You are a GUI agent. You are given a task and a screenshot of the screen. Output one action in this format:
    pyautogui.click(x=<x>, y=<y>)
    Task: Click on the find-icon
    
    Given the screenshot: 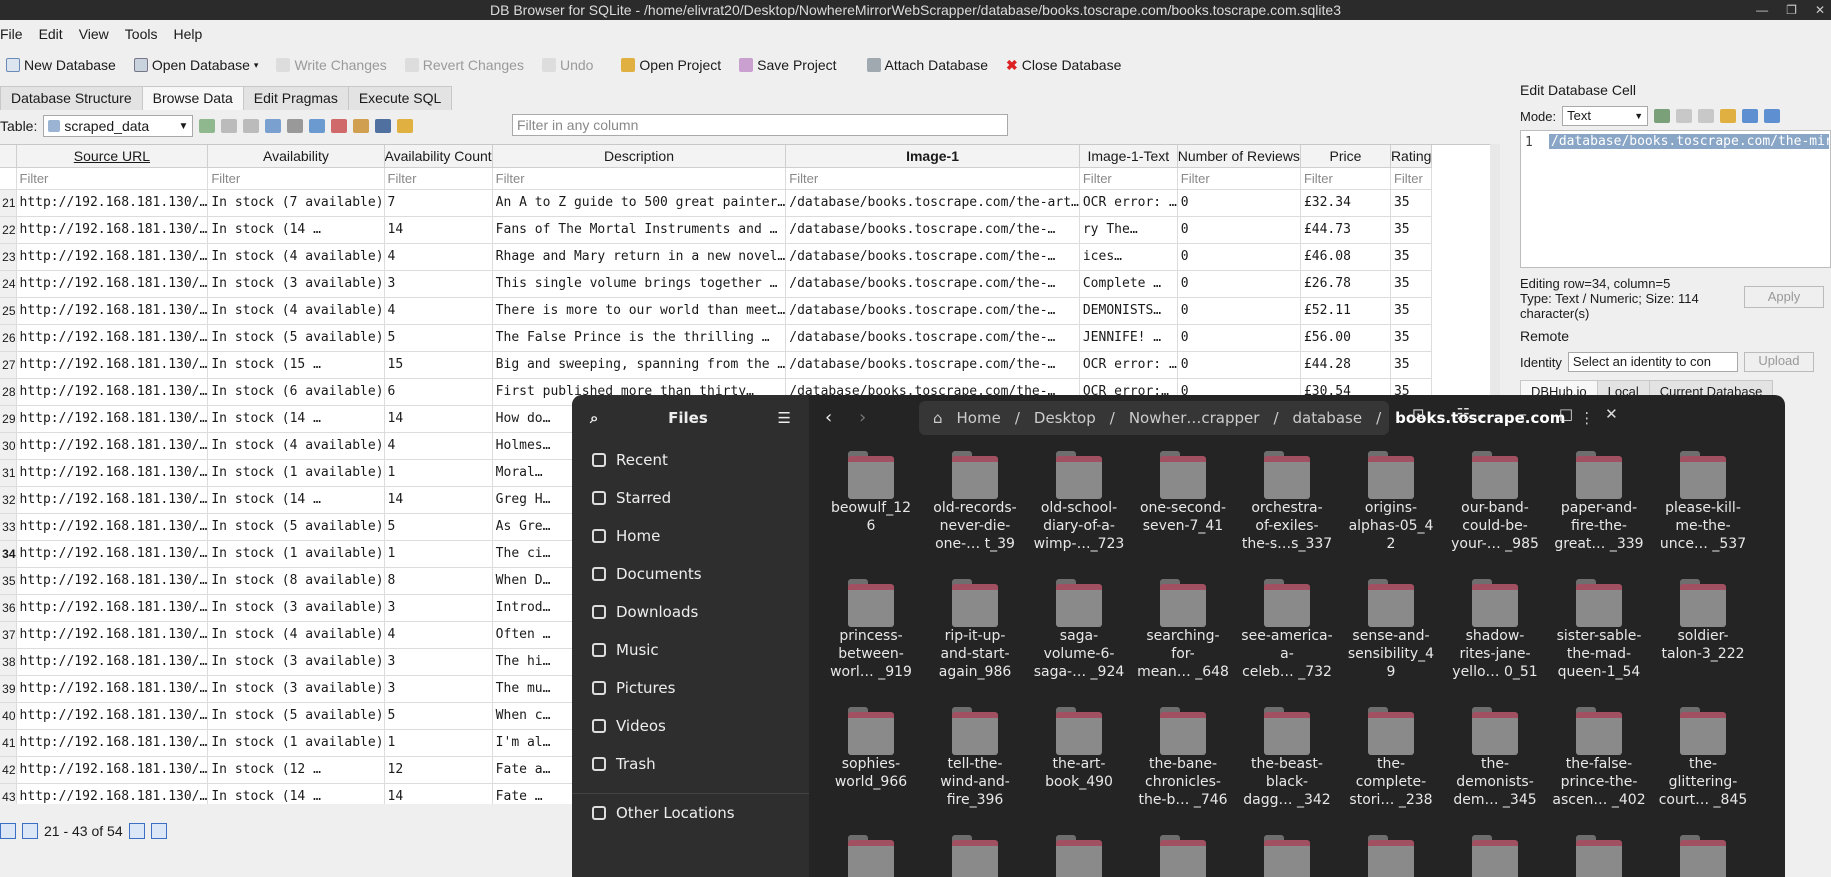 What is the action you would take?
    pyautogui.click(x=405, y=126)
    